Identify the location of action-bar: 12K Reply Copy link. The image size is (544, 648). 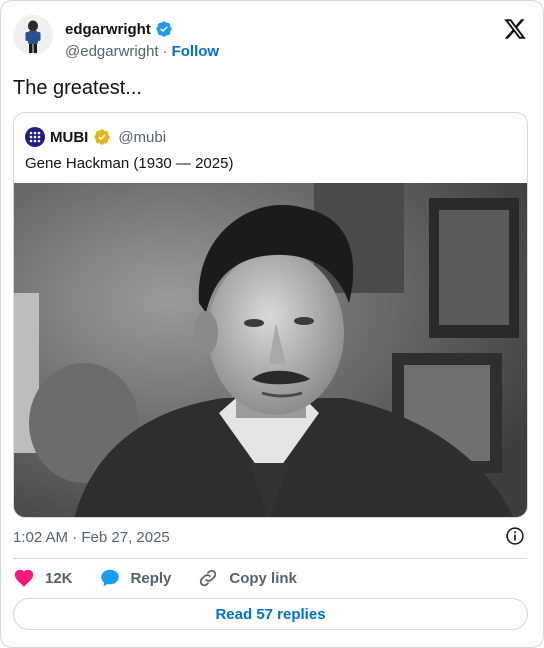
(168, 578).